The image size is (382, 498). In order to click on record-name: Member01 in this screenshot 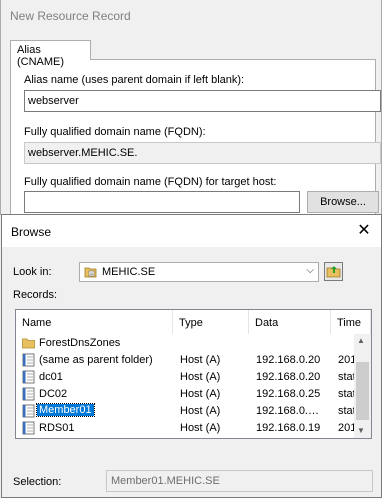, I will do `click(65, 410)`.